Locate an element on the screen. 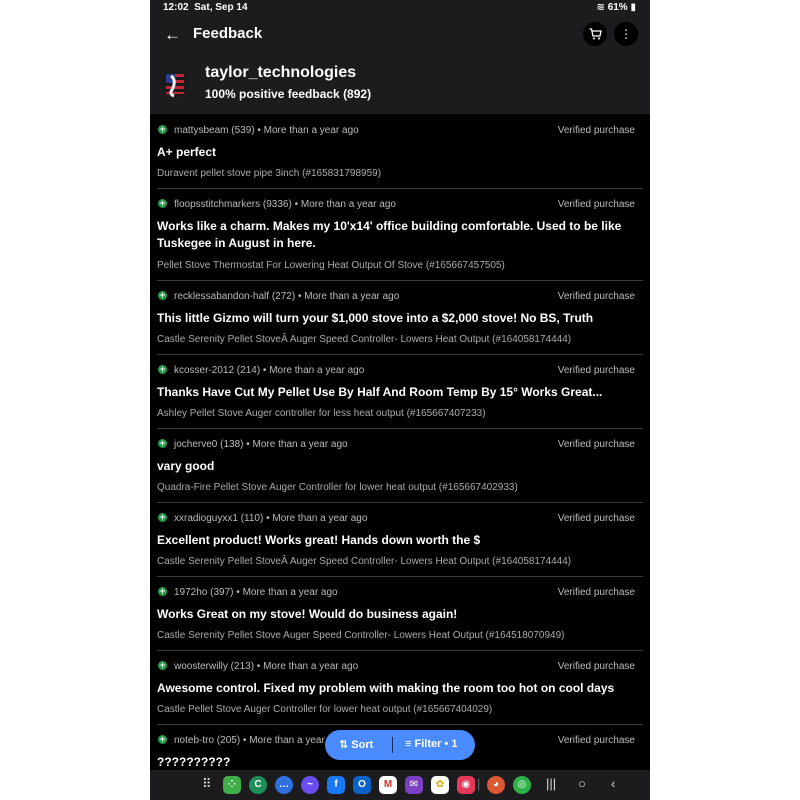 The width and height of the screenshot is (800, 800). feedback-user: jocherve0 (138) is located at coordinates (208, 444).